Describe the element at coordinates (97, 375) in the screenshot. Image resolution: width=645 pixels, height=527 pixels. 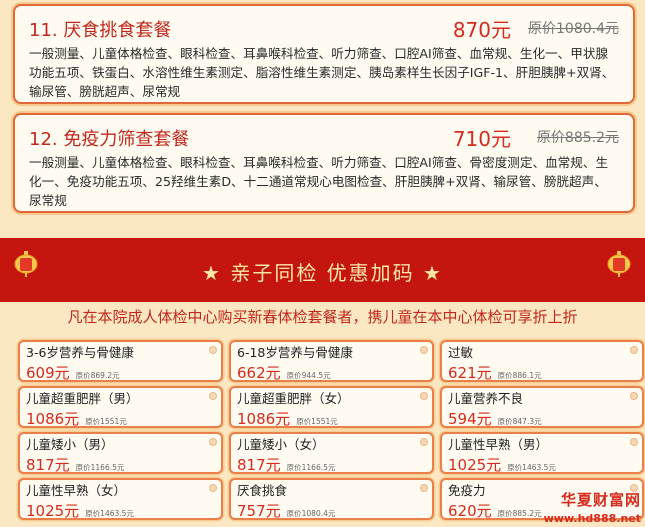
I see `item-original-price: 原价869.2元` at that location.